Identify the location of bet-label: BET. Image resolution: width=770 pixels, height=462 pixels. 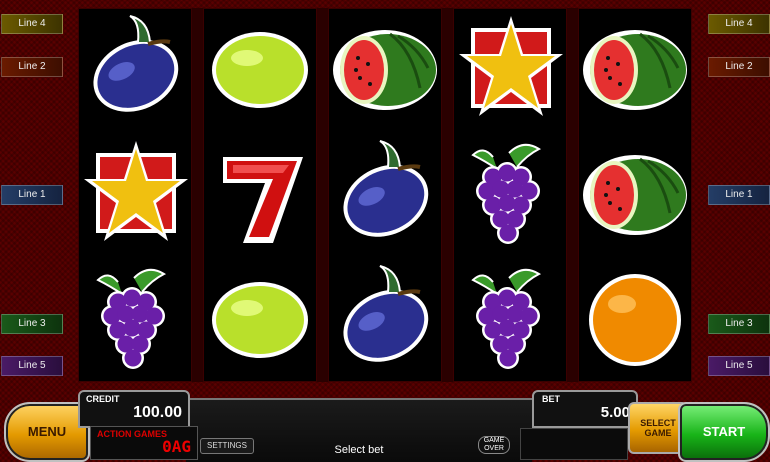
(551, 399).